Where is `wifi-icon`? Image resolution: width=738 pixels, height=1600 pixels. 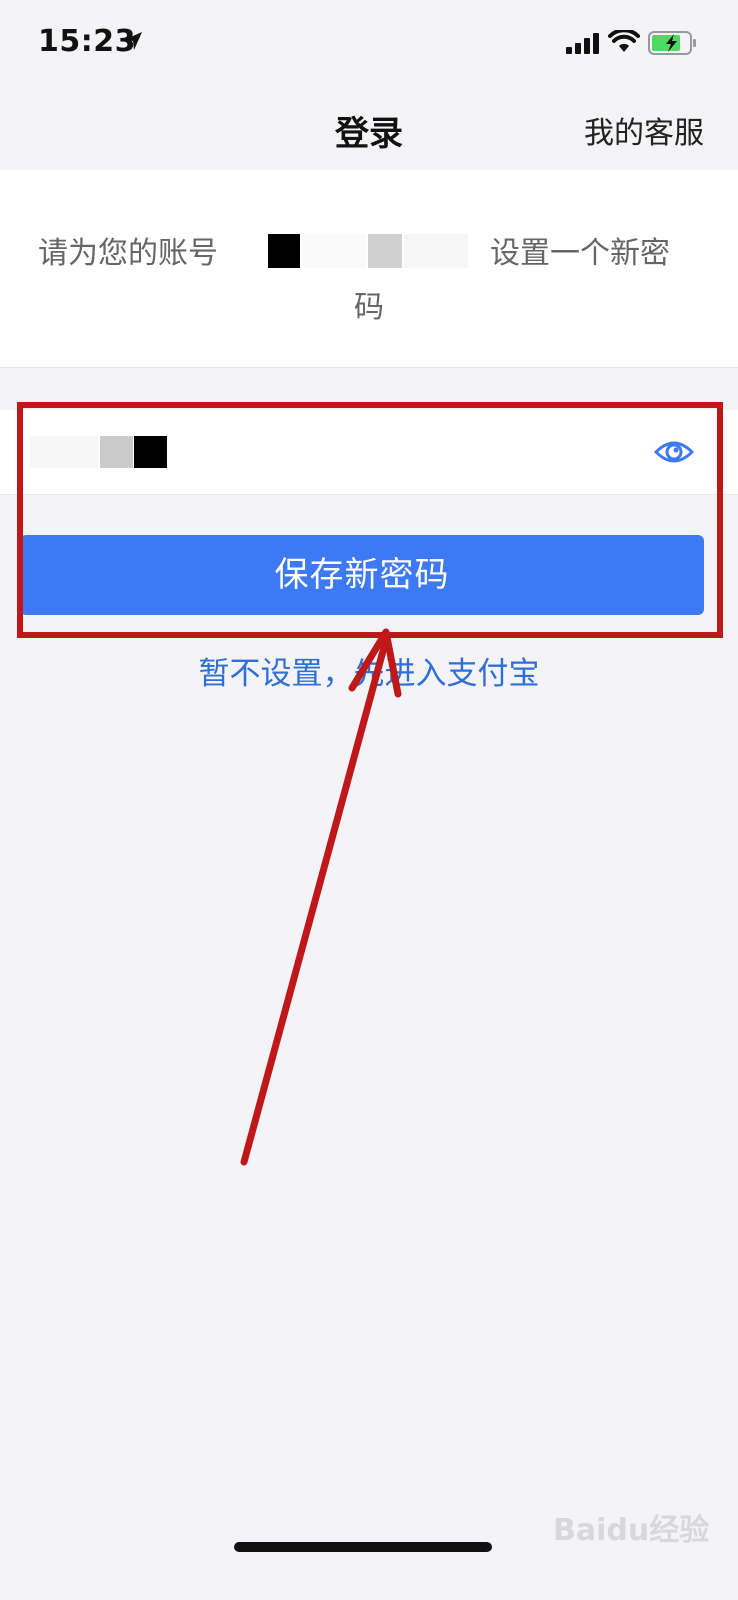 wifi-icon is located at coordinates (624, 41).